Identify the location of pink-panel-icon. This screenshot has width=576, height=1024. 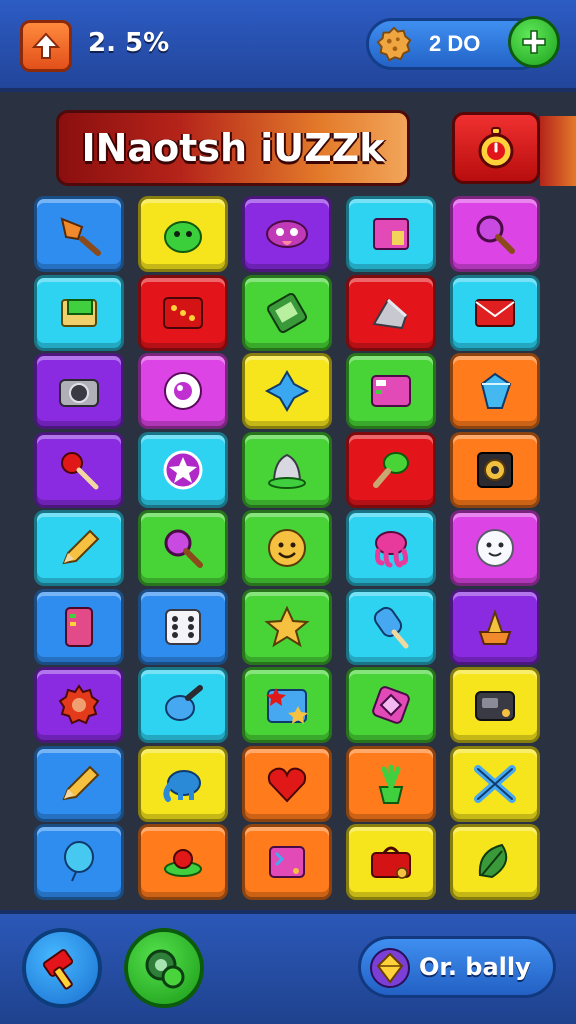
(391, 391).